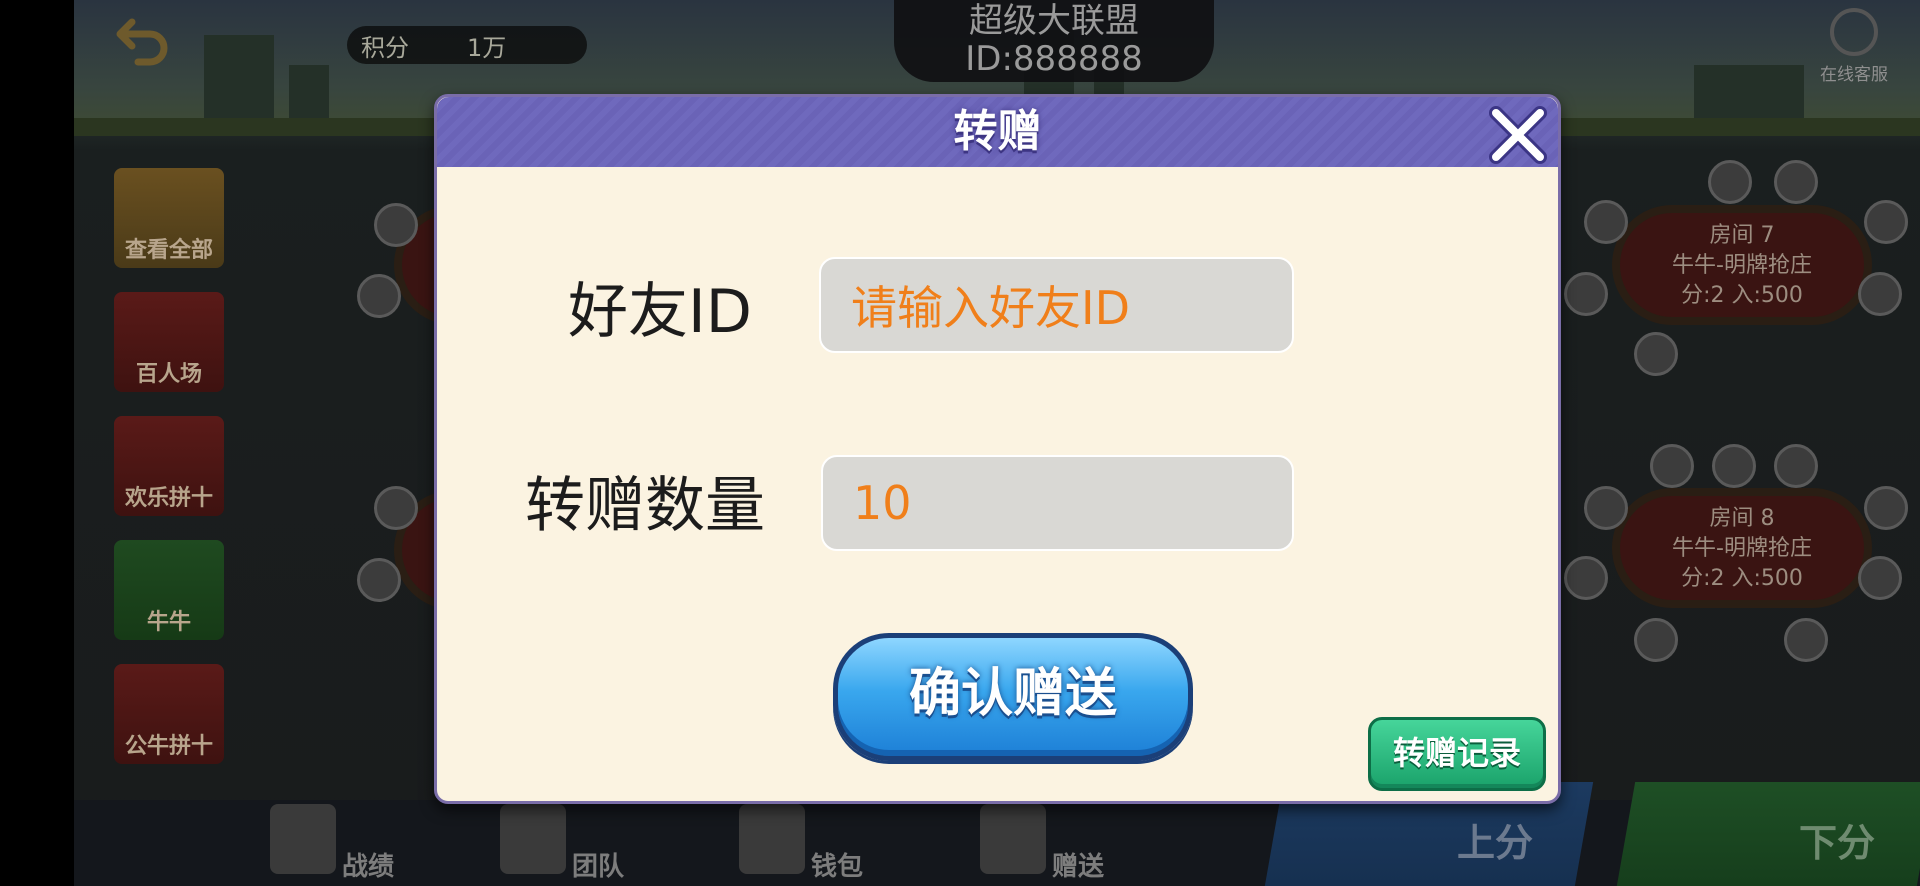  What do you see at coordinates (169, 342) in the screenshot?
I see `menu-hundred-room: 百人场` at bounding box center [169, 342].